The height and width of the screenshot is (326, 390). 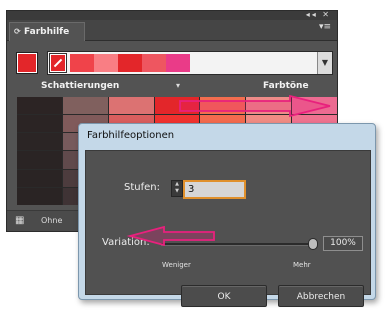 What do you see at coordinates (178, 85) in the screenshot?
I see `variation-menu-icon: ▾` at bounding box center [178, 85].